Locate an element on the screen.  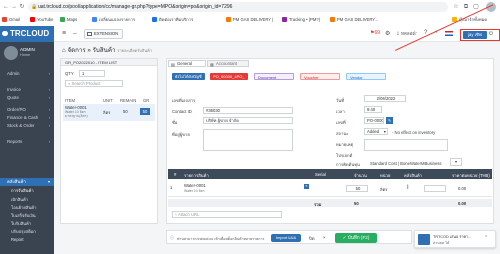
extensions-icon: ⧉ is located at coordinates (466, 7).